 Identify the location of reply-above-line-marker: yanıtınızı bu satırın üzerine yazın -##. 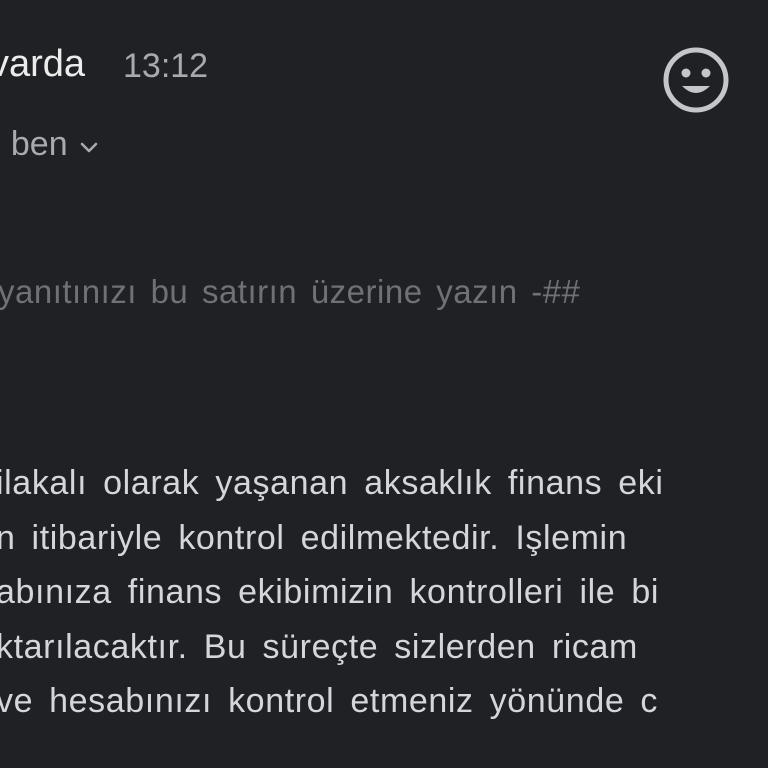
(290, 291).